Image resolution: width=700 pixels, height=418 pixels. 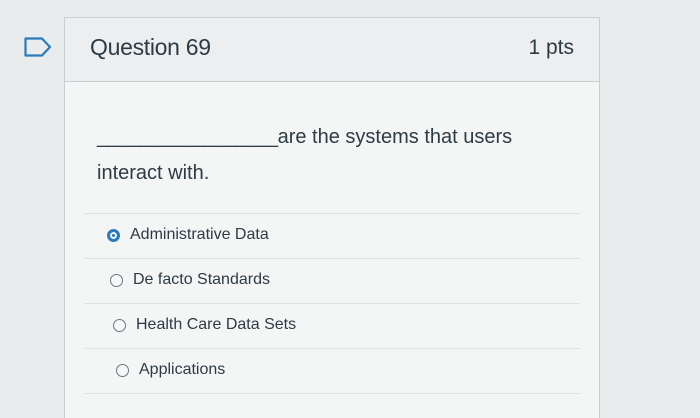 I want to click on answer-label: Administrative Data, so click(x=199, y=235).